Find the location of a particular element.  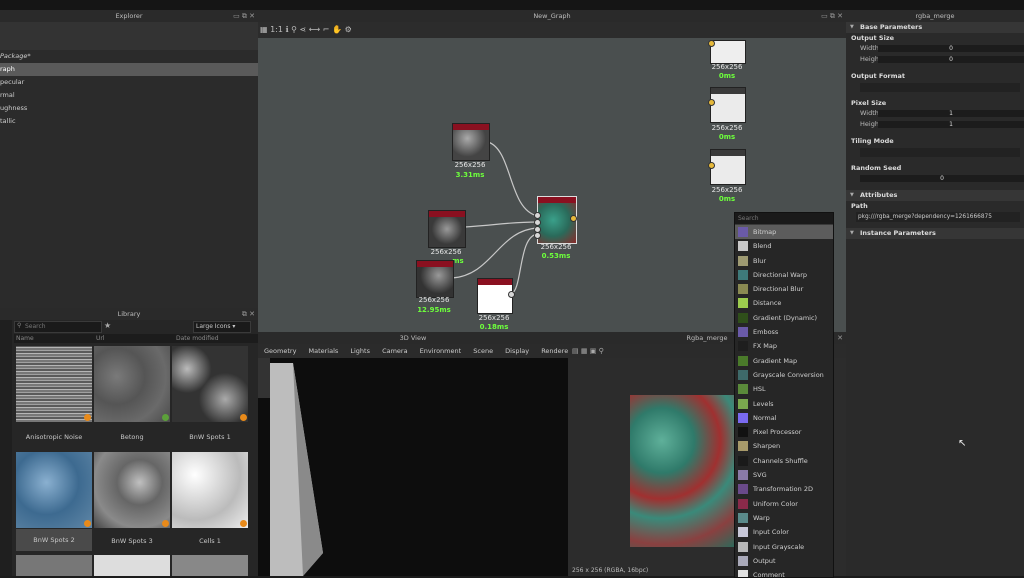

panel-controls: ▭ ⧉ ✕ is located at coordinates (244, 16).